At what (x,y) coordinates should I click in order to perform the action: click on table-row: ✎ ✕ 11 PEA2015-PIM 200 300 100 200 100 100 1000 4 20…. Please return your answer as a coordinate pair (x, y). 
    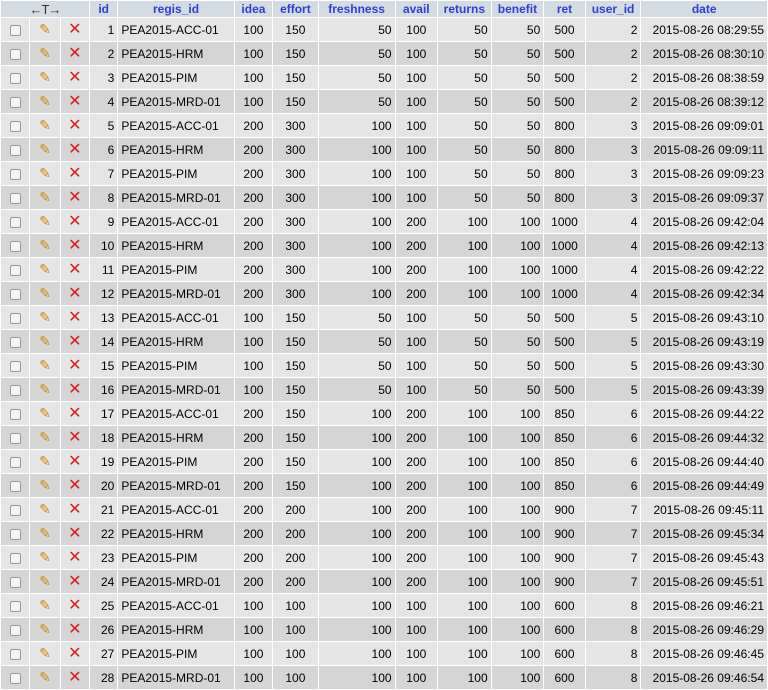
    Looking at the image, I should click on (384, 269).